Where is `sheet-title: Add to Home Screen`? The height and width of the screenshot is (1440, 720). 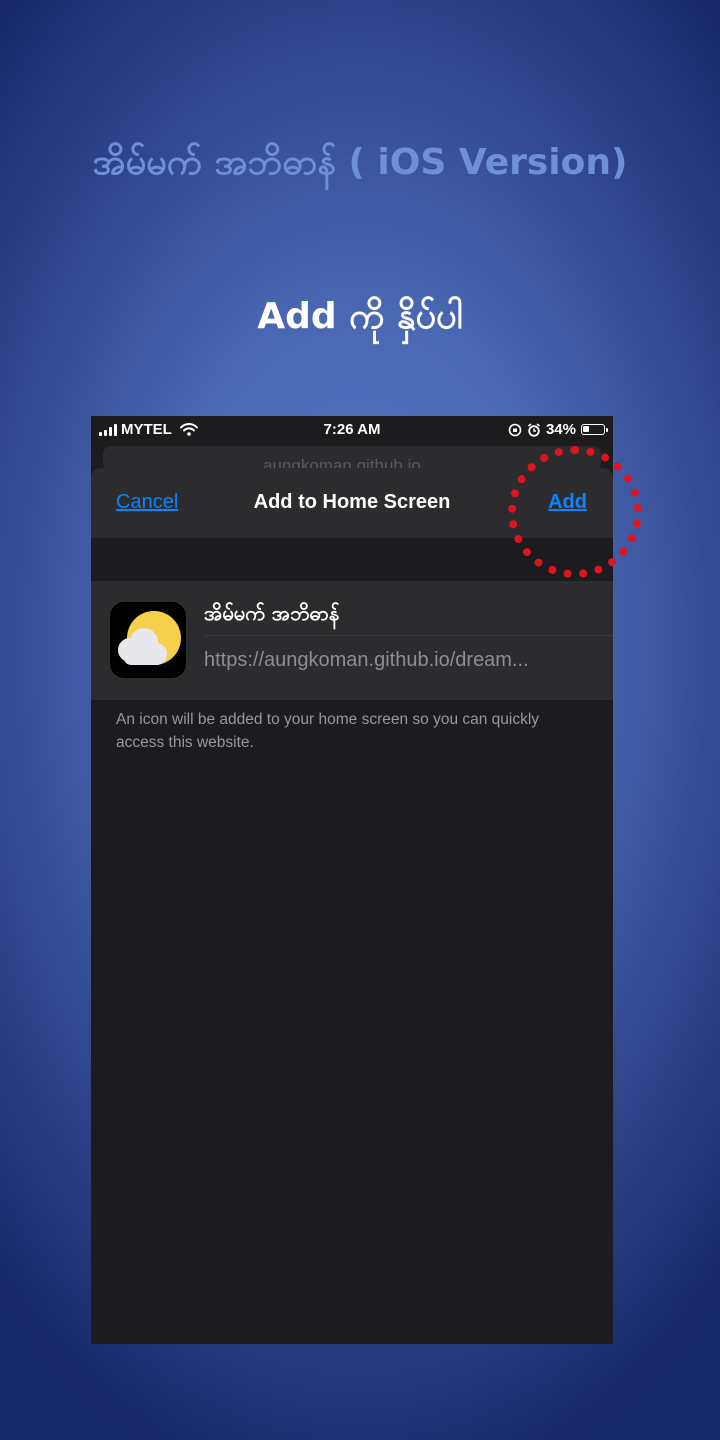 sheet-title: Add to Home Screen is located at coordinates (352, 502).